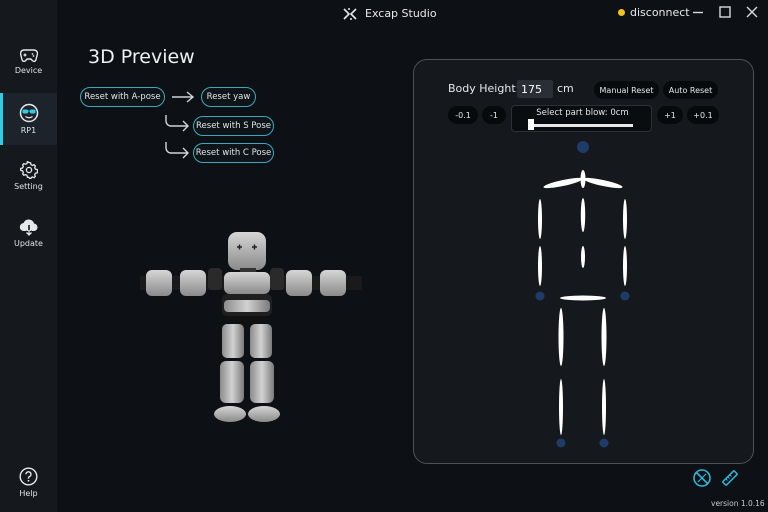  What do you see at coordinates (28, 55) in the screenshot?
I see `gamepad-icon` at bounding box center [28, 55].